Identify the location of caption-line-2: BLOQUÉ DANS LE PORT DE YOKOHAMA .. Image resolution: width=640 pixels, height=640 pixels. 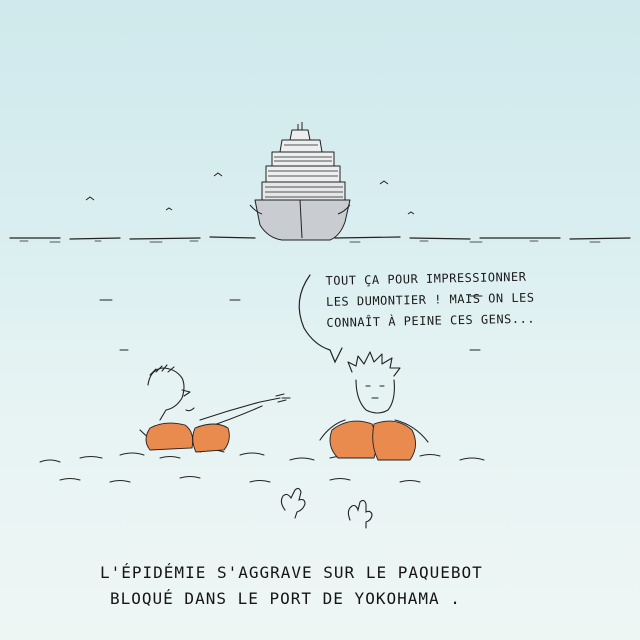
(285, 598).